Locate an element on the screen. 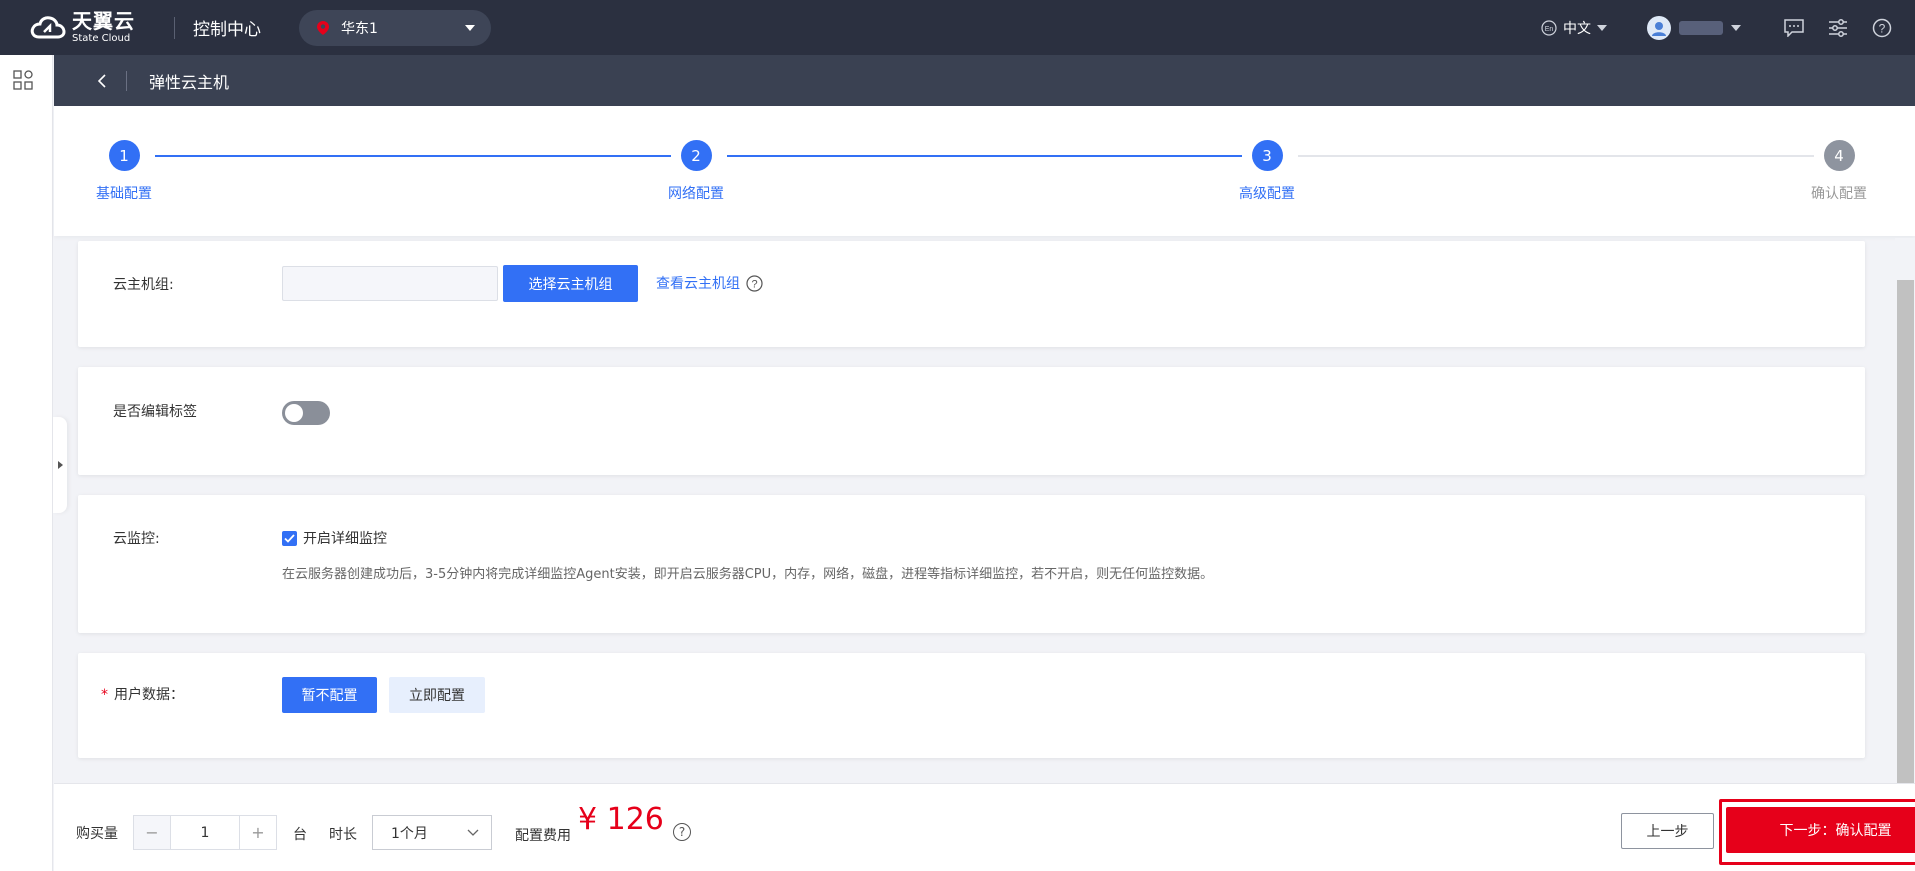  host-group-label: 云主机组: is located at coordinates (143, 285).